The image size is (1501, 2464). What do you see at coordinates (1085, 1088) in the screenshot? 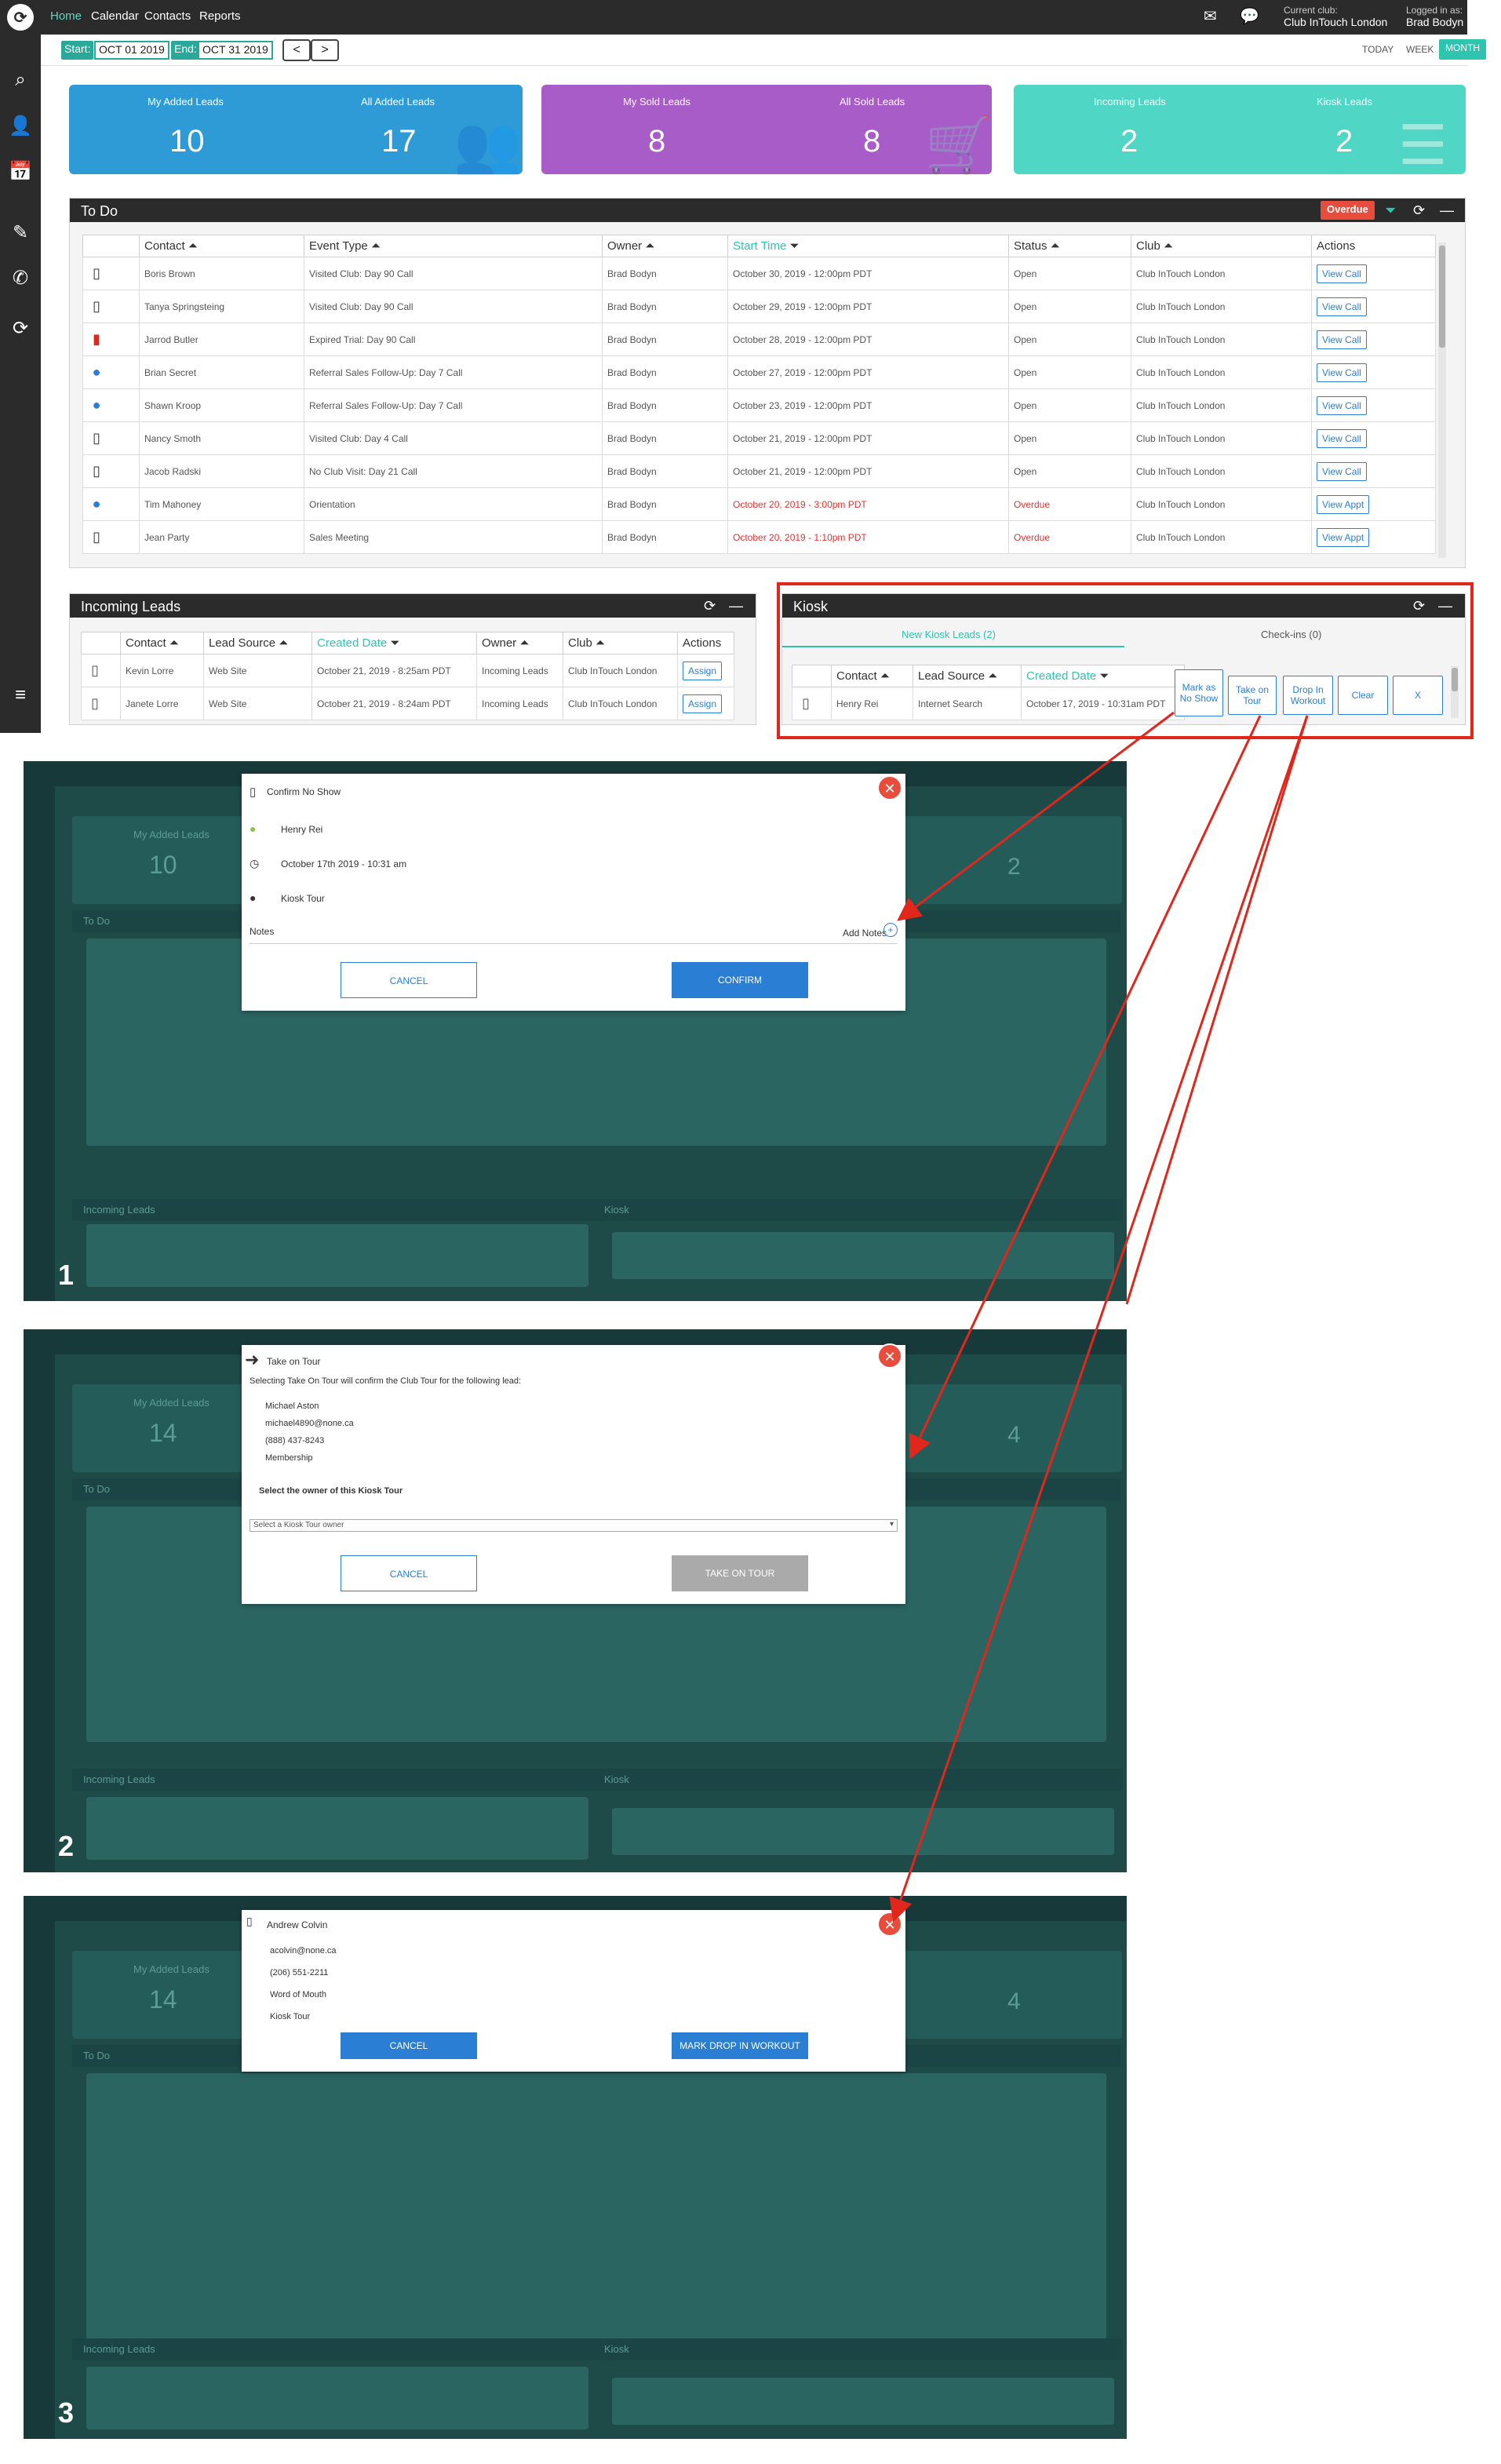
I see `arrow-take-on-tour` at bounding box center [1085, 1088].